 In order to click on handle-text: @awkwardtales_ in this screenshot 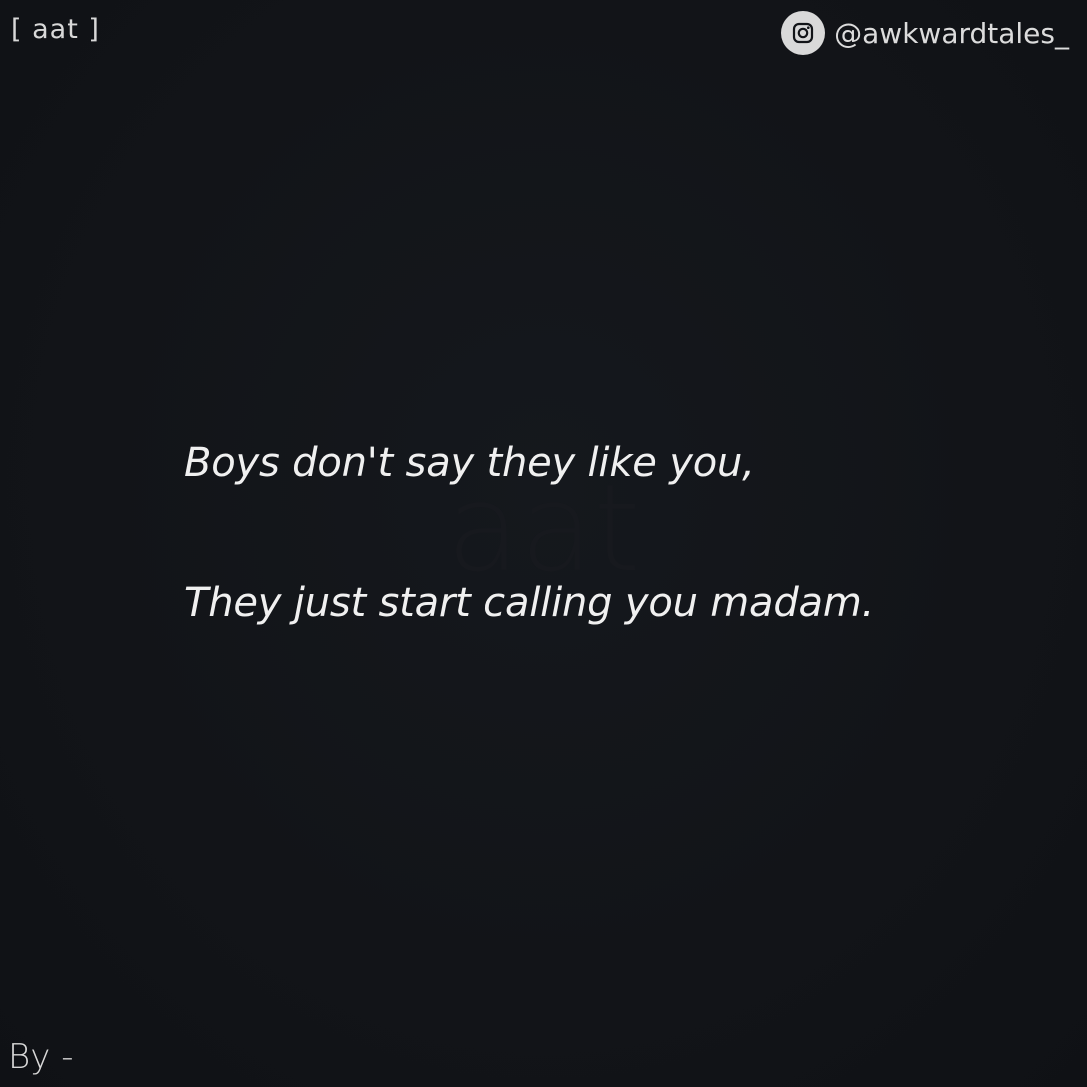, I will do `click(951, 33)`.